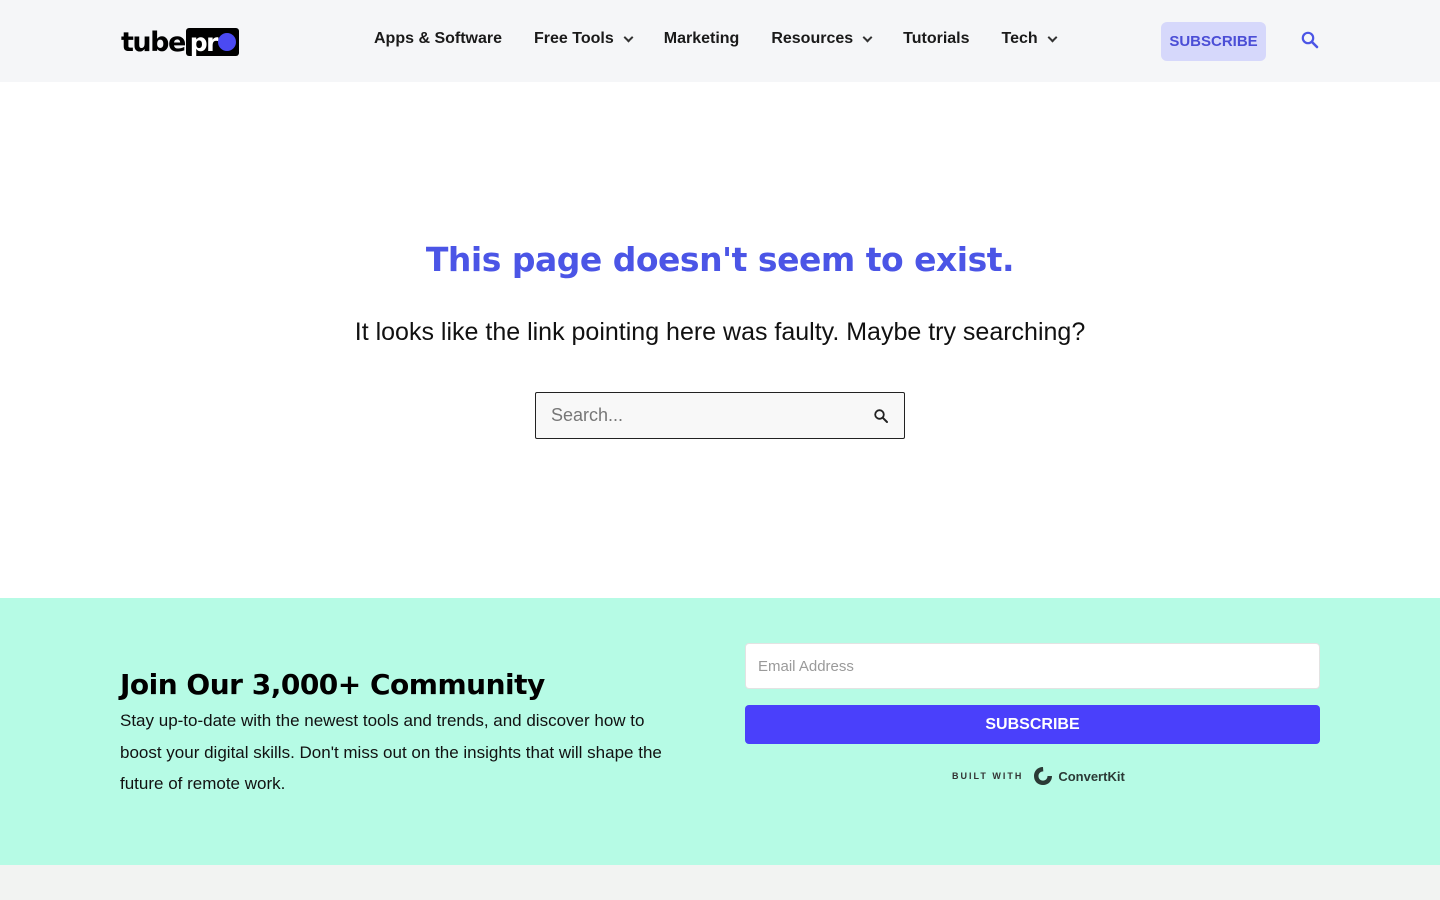  I want to click on site-logo: tube pr, so click(180, 42).